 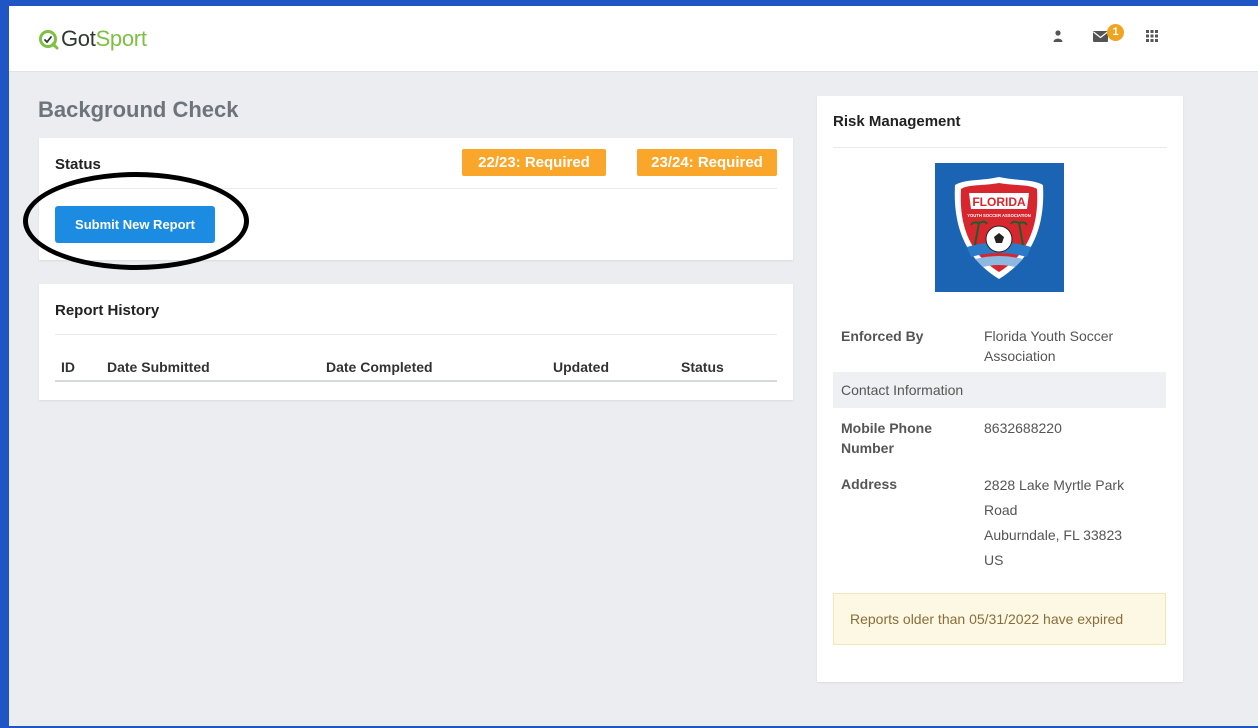 I want to click on table-header-underline, so click(x=416, y=381).